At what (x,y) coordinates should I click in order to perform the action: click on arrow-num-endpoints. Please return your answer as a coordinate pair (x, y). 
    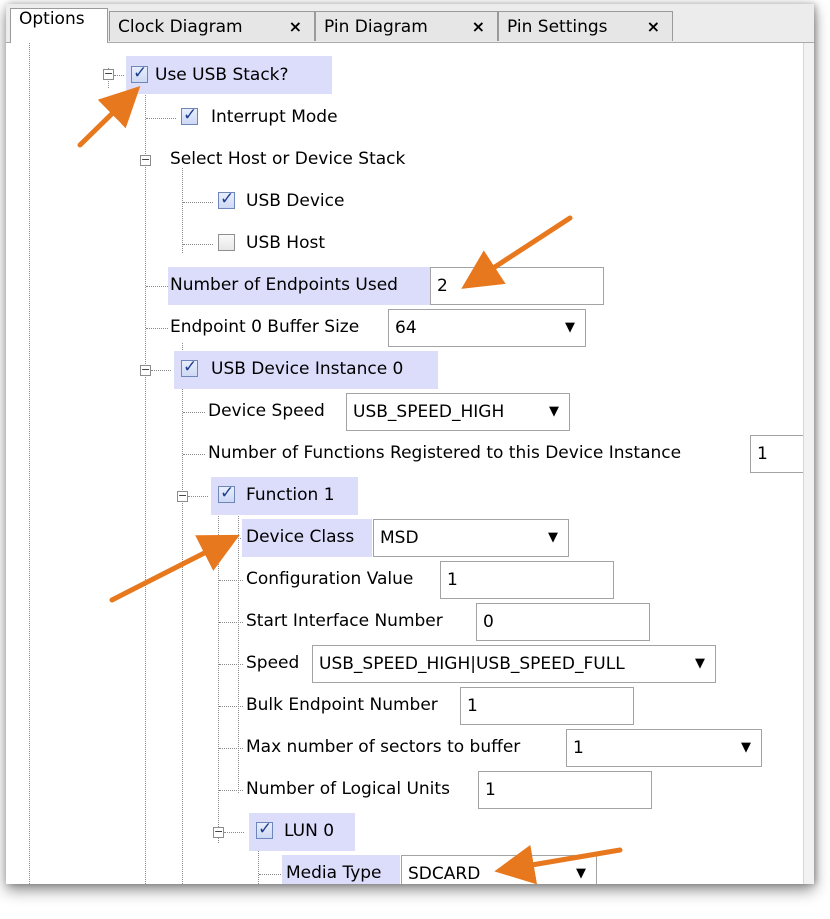
    Looking at the image, I should click on (517, 252).